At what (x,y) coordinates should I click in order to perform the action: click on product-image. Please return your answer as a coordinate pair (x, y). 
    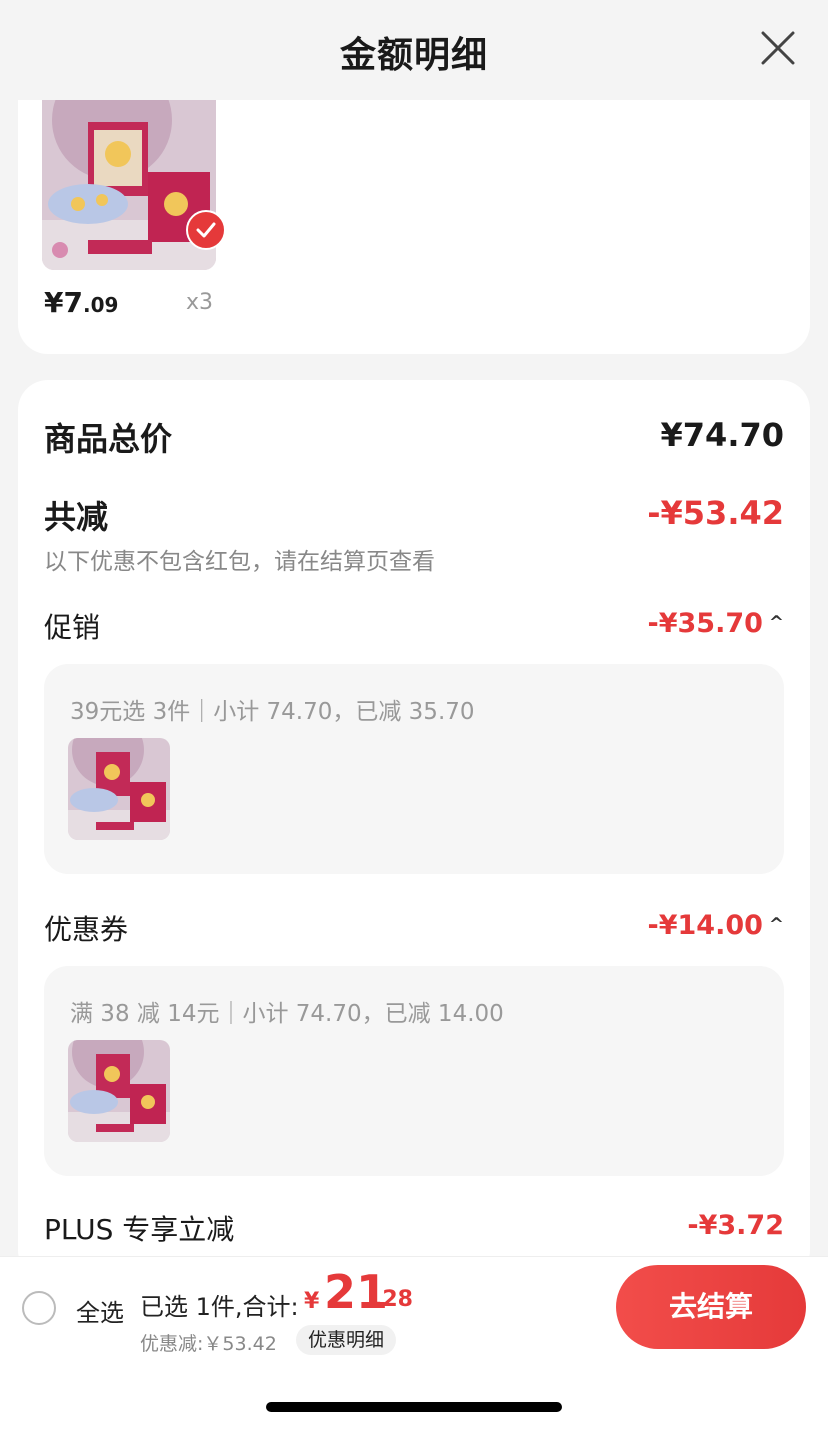
    Looking at the image, I should click on (129, 185).